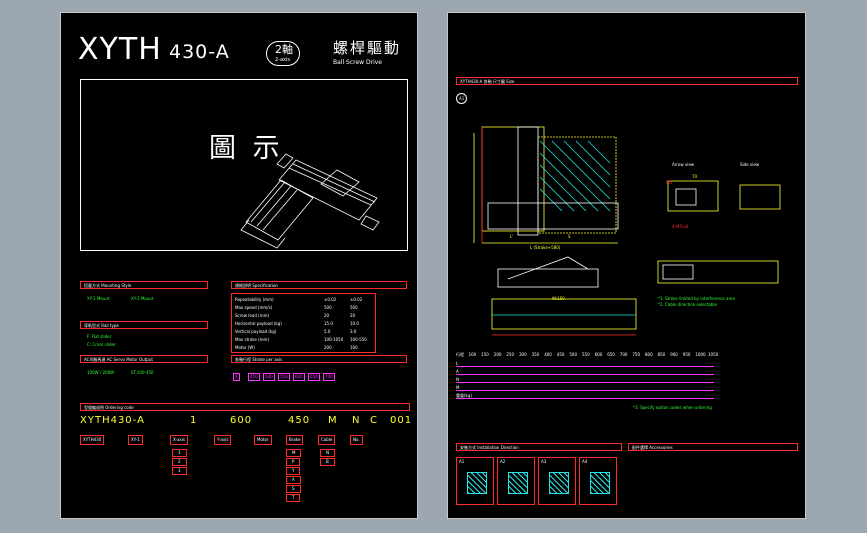  What do you see at coordinates (333, 420) in the screenshot?
I see `ordering-code-part: M` at bounding box center [333, 420].